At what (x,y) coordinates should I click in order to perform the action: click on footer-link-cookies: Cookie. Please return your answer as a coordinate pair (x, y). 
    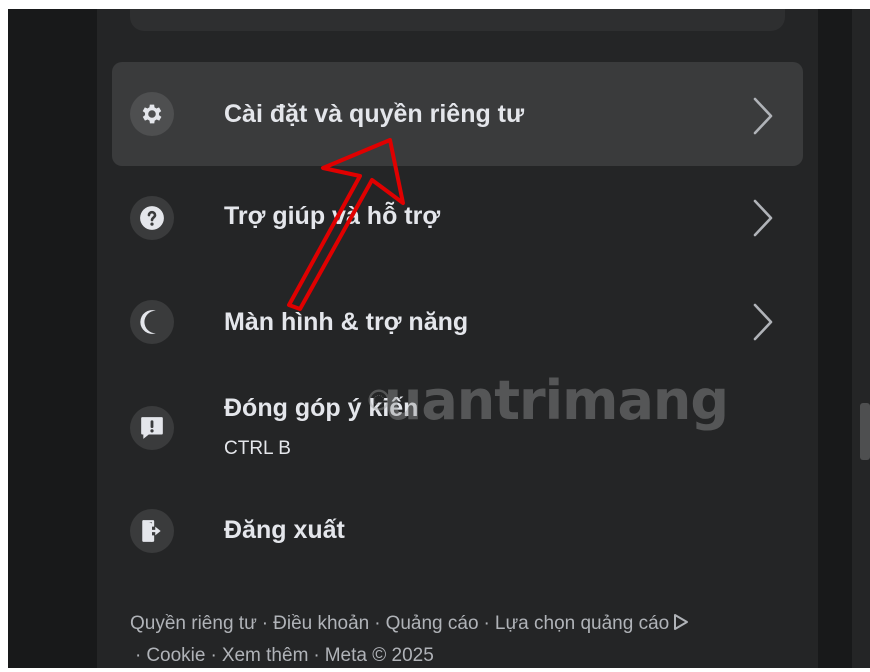
    Looking at the image, I should click on (175, 655).